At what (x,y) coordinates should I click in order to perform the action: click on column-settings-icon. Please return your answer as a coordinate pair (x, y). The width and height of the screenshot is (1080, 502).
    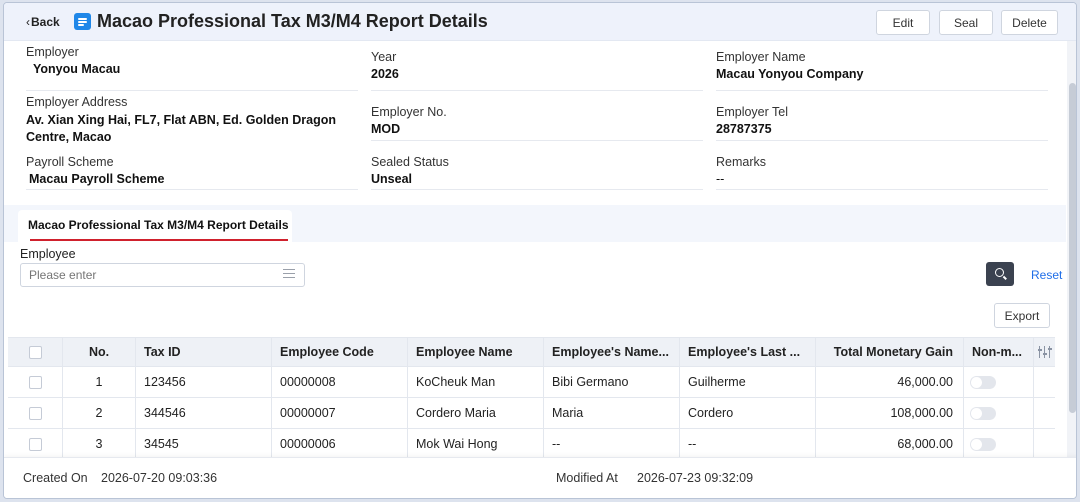
    Looking at the image, I should click on (1044, 352).